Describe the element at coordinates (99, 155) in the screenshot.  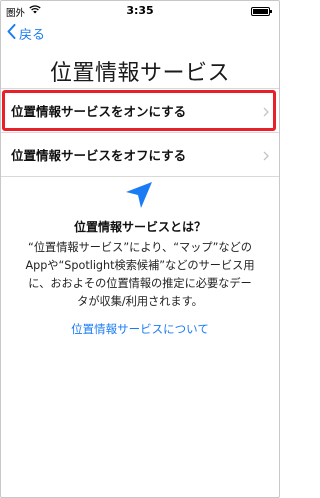
I see `option-label: 位置情報サービスをオフにする` at that location.